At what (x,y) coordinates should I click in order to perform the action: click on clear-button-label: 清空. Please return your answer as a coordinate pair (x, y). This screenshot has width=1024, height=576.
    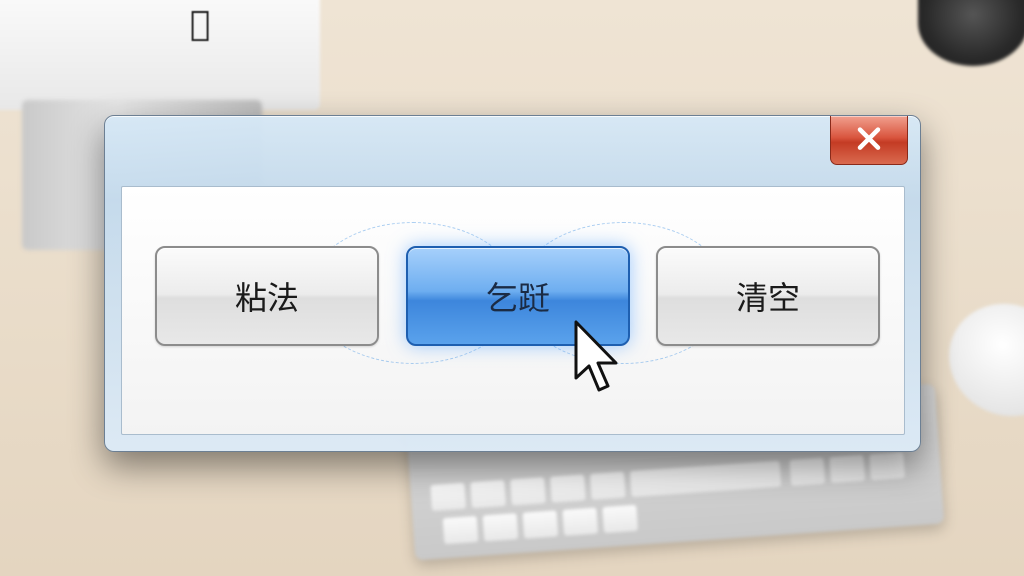
    Looking at the image, I should click on (767, 298).